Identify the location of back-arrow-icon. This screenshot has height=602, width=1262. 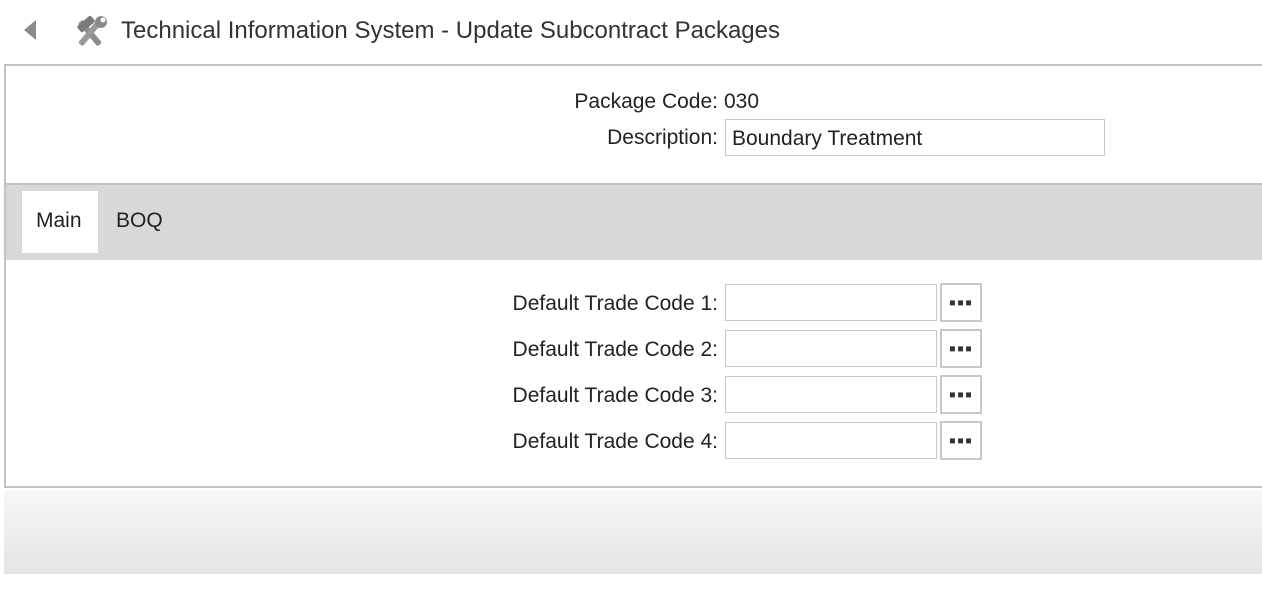
(32, 30).